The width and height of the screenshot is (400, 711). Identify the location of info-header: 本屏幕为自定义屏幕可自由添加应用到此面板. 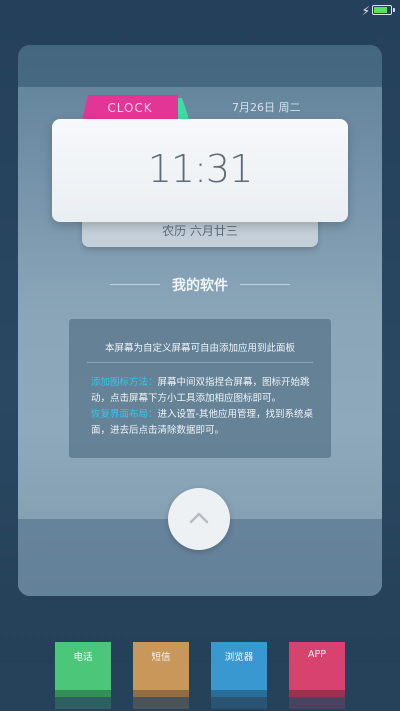
(199, 348).